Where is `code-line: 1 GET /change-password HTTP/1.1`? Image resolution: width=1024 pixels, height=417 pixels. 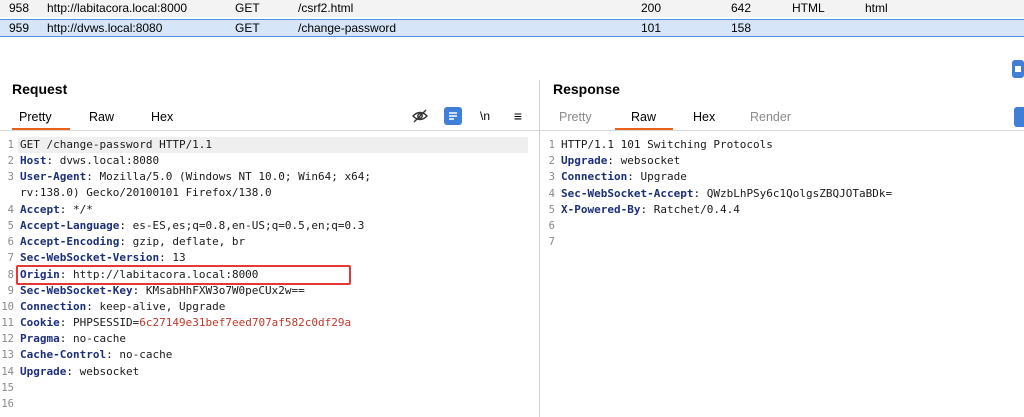
code-line: 1 GET /change-password HTTP/1.1 is located at coordinates (267, 145).